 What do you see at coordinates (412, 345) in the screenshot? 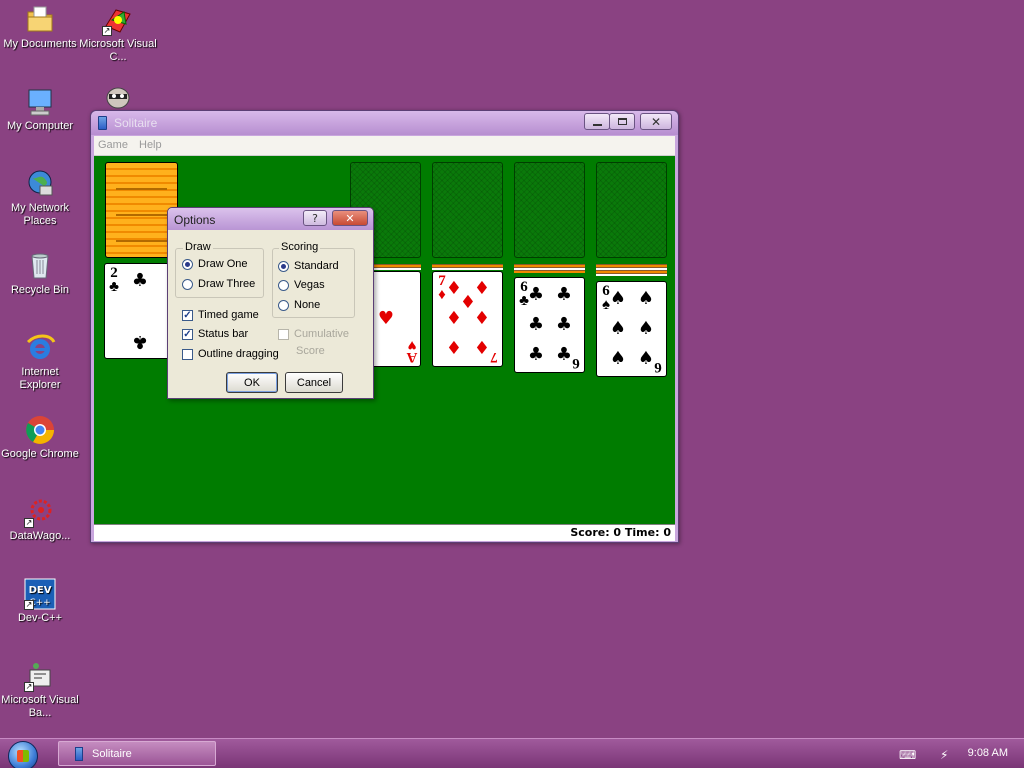
I see `card-suit: ♥` at bounding box center [412, 345].